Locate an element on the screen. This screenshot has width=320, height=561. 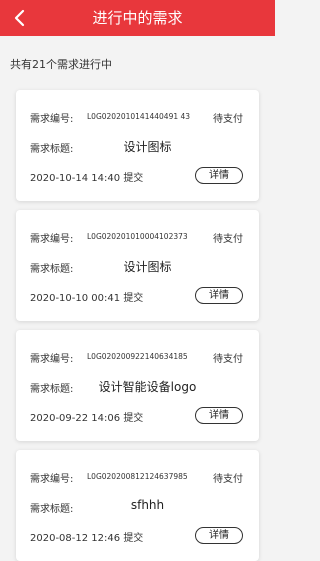
request-title: 设计智能设备logo is located at coordinates (147, 387).